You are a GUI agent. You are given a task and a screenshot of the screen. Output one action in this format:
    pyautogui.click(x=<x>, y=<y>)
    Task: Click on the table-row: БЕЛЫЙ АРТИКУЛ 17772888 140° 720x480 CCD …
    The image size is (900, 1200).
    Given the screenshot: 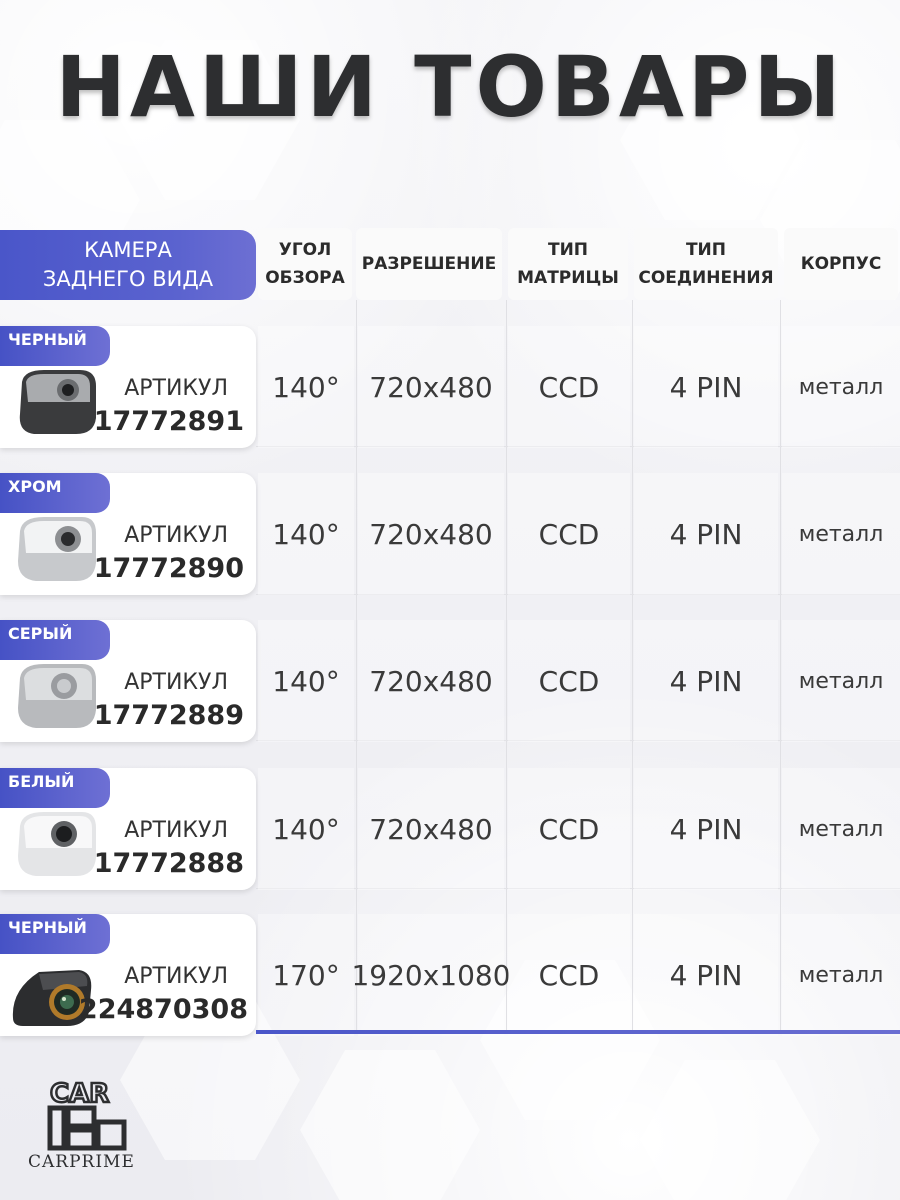 What is the action you would take?
    pyautogui.click(x=450, y=829)
    